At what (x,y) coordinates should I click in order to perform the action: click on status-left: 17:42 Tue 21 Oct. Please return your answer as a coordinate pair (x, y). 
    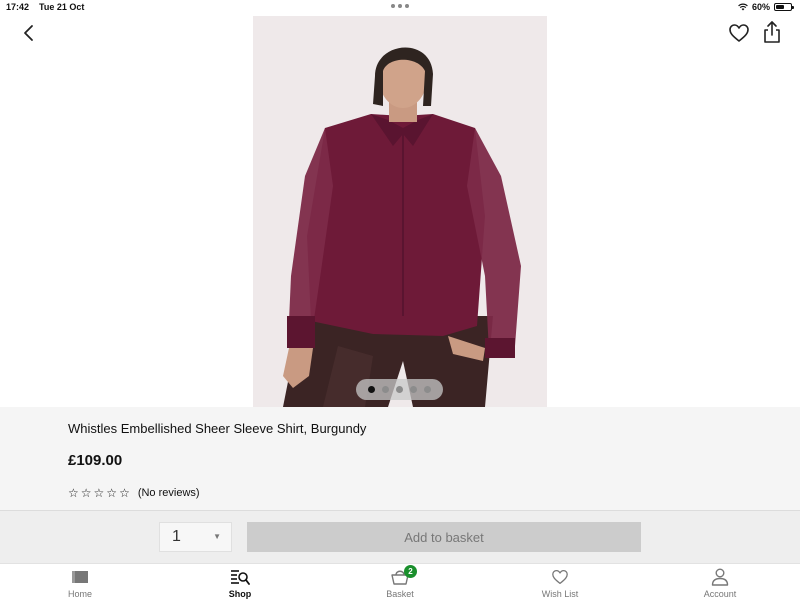
    Looking at the image, I should click on (45, 7).